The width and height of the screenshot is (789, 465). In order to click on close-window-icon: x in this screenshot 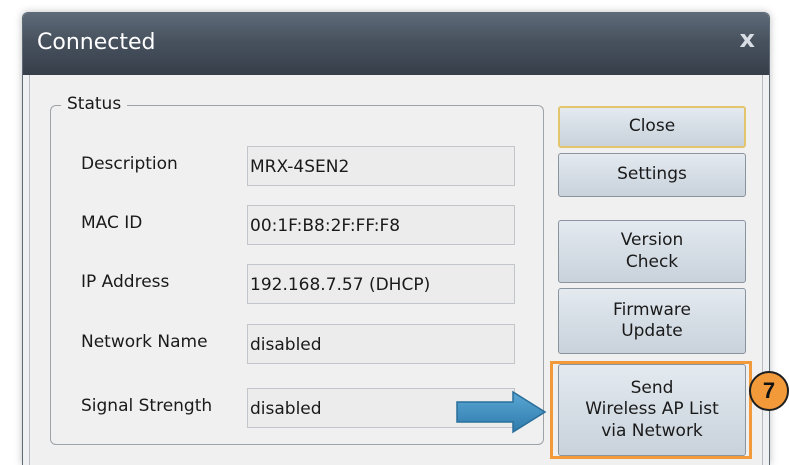, I will do `click(747, 39)`.